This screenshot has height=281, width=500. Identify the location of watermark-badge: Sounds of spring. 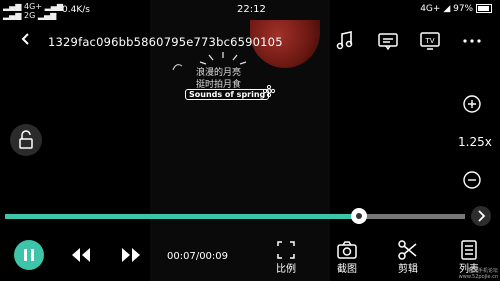
(227, 94).